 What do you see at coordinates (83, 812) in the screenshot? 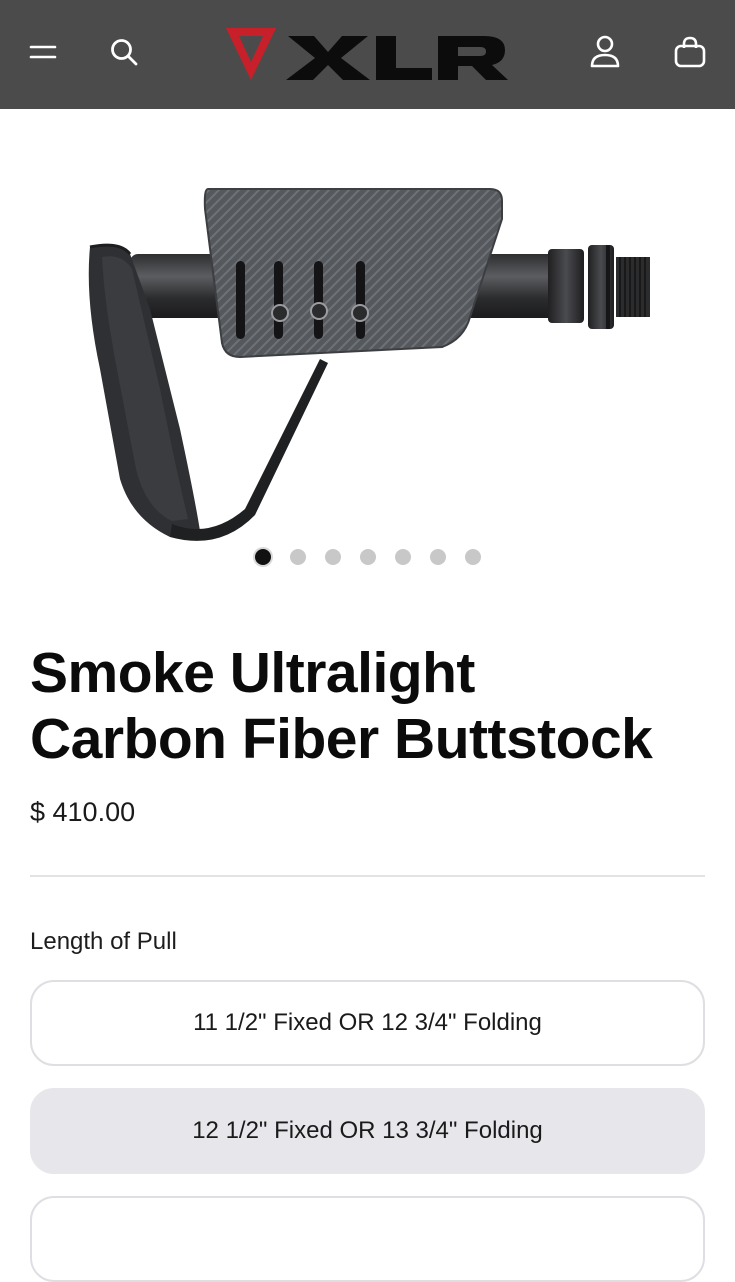
I see `product-price: $ 410.00` at bounding box center [83, 812].